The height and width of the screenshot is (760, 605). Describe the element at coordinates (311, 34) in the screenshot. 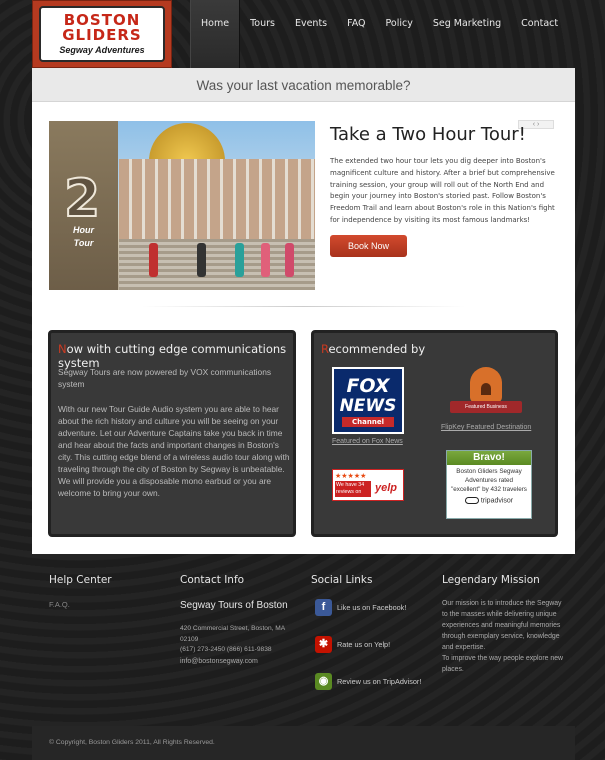

I see `nav-events: Events` at that location.